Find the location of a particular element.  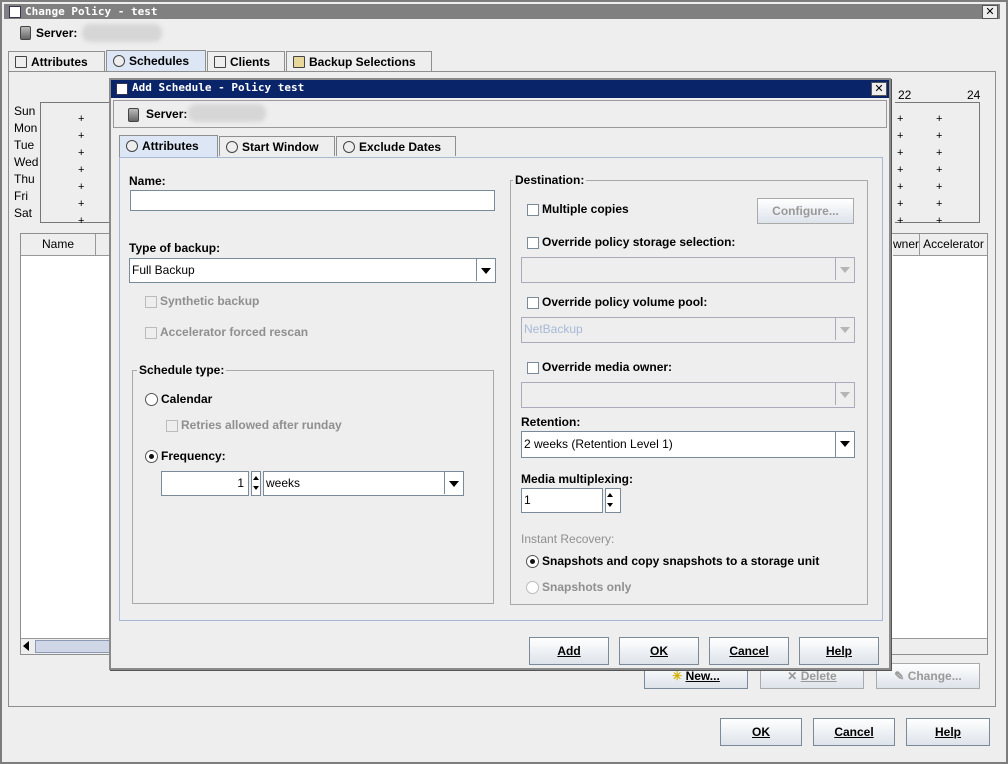

add-button: Add is located at coordinates (569, 651).